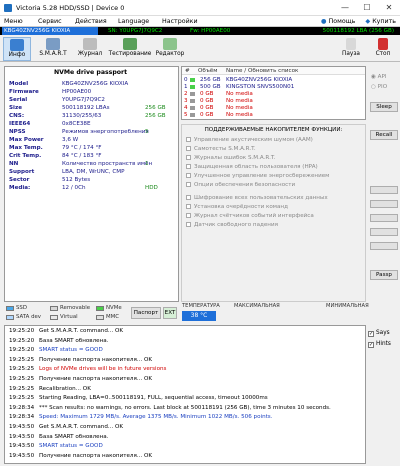 Image resolution: width=400 pixels, height=466 pixels. Describe the element at coordinates (8, 8) in the screenshot. I see `app-icon` at that location.